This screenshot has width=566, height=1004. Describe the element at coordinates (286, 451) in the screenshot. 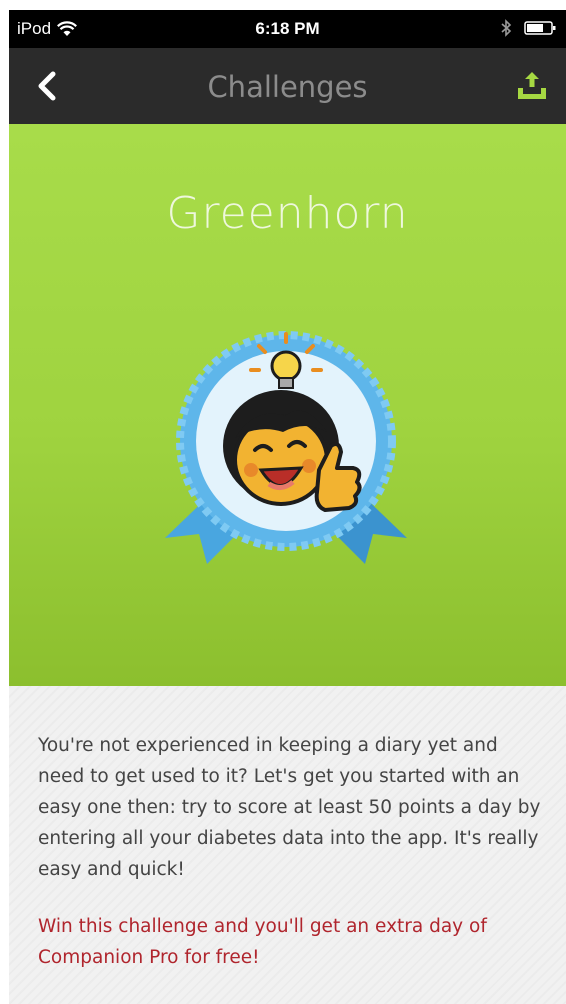

I see `greenhorn-badge-icon` at that location.